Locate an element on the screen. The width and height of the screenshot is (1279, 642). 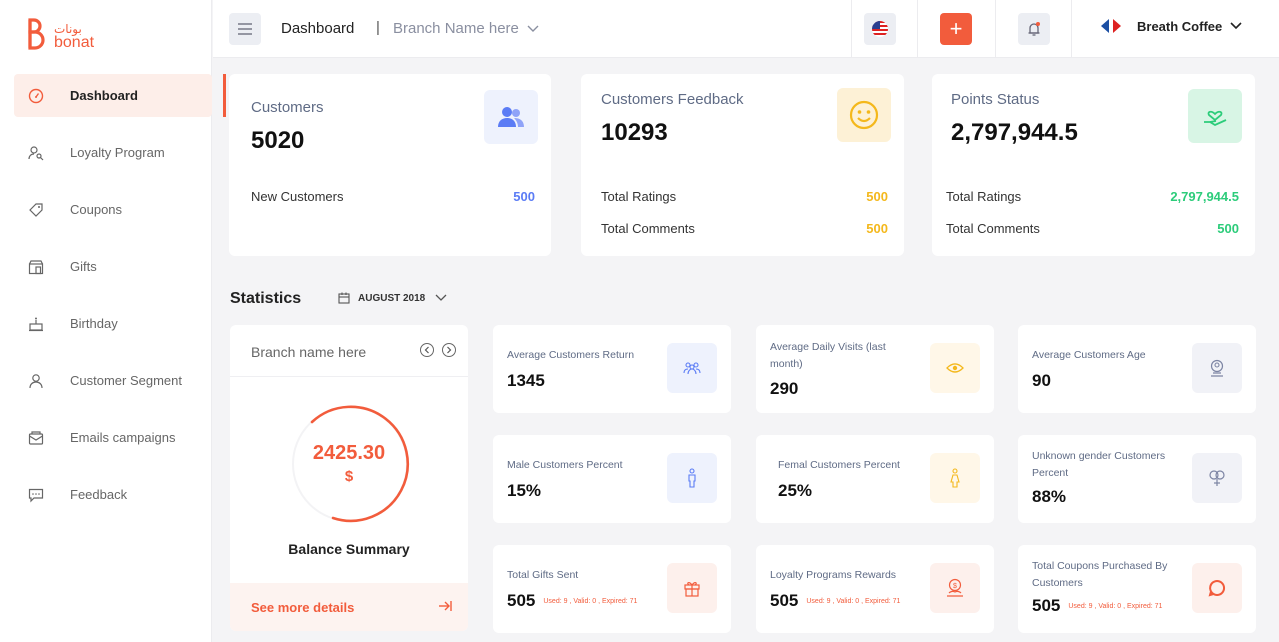
row-label: Total Comments is located at coordinates (993, 228).